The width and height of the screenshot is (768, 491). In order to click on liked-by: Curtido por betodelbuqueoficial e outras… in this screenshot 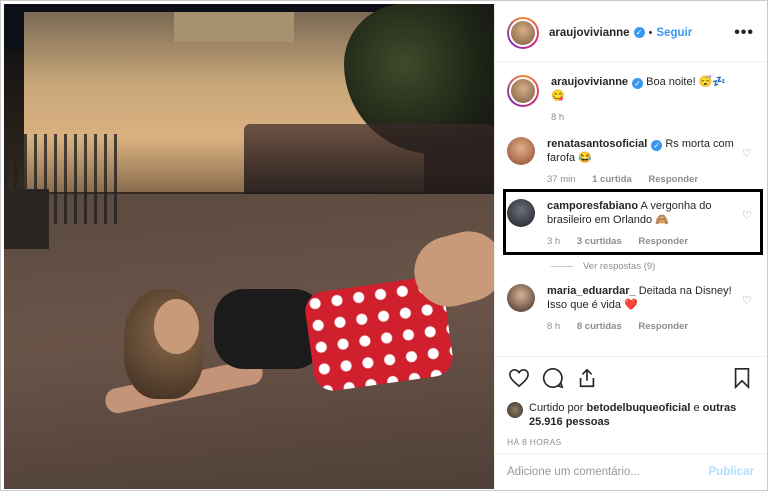, I will do `click(630, 415)`.